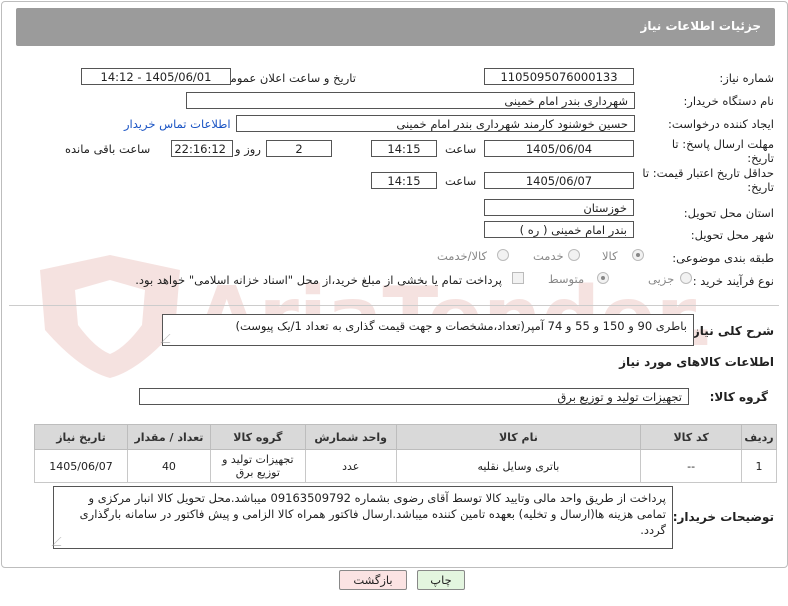  I want to click on col-unit: واحد شمارش, so click(350, 437).